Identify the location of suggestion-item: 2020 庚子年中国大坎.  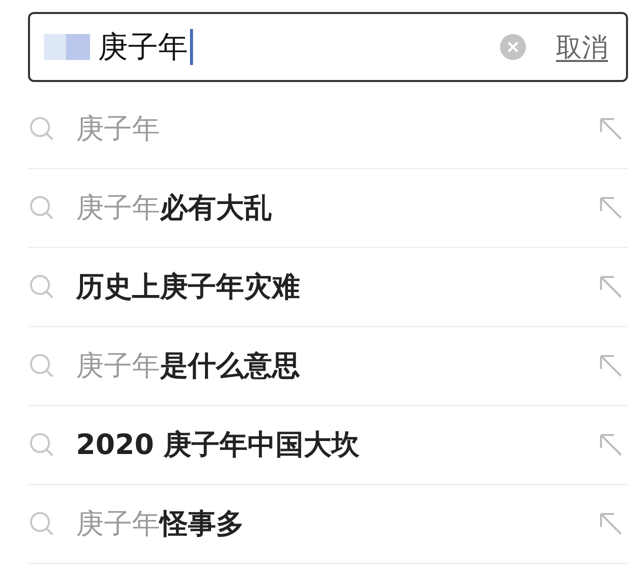
(328, 445).